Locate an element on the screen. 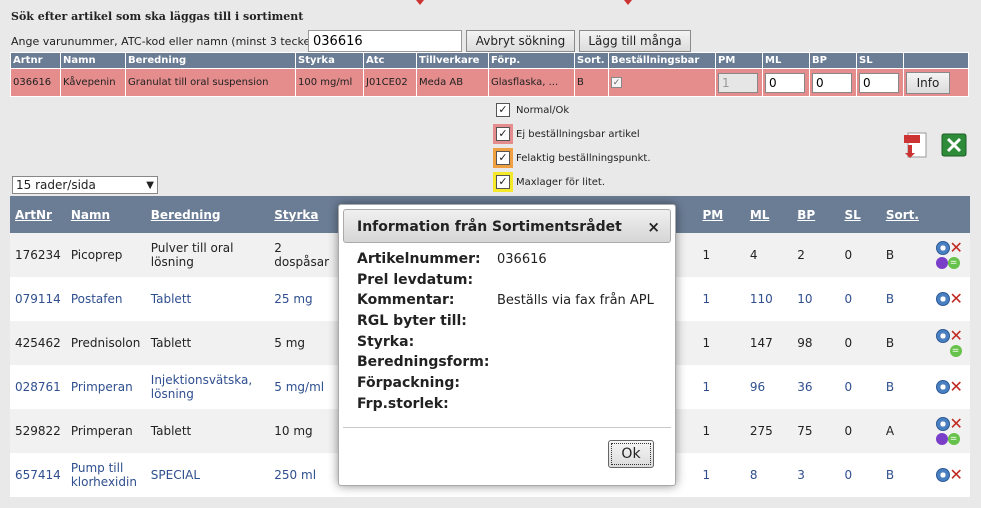 The height and width of the screenshot is (508, 981). cell-ml is located at coordinates (786, 82).